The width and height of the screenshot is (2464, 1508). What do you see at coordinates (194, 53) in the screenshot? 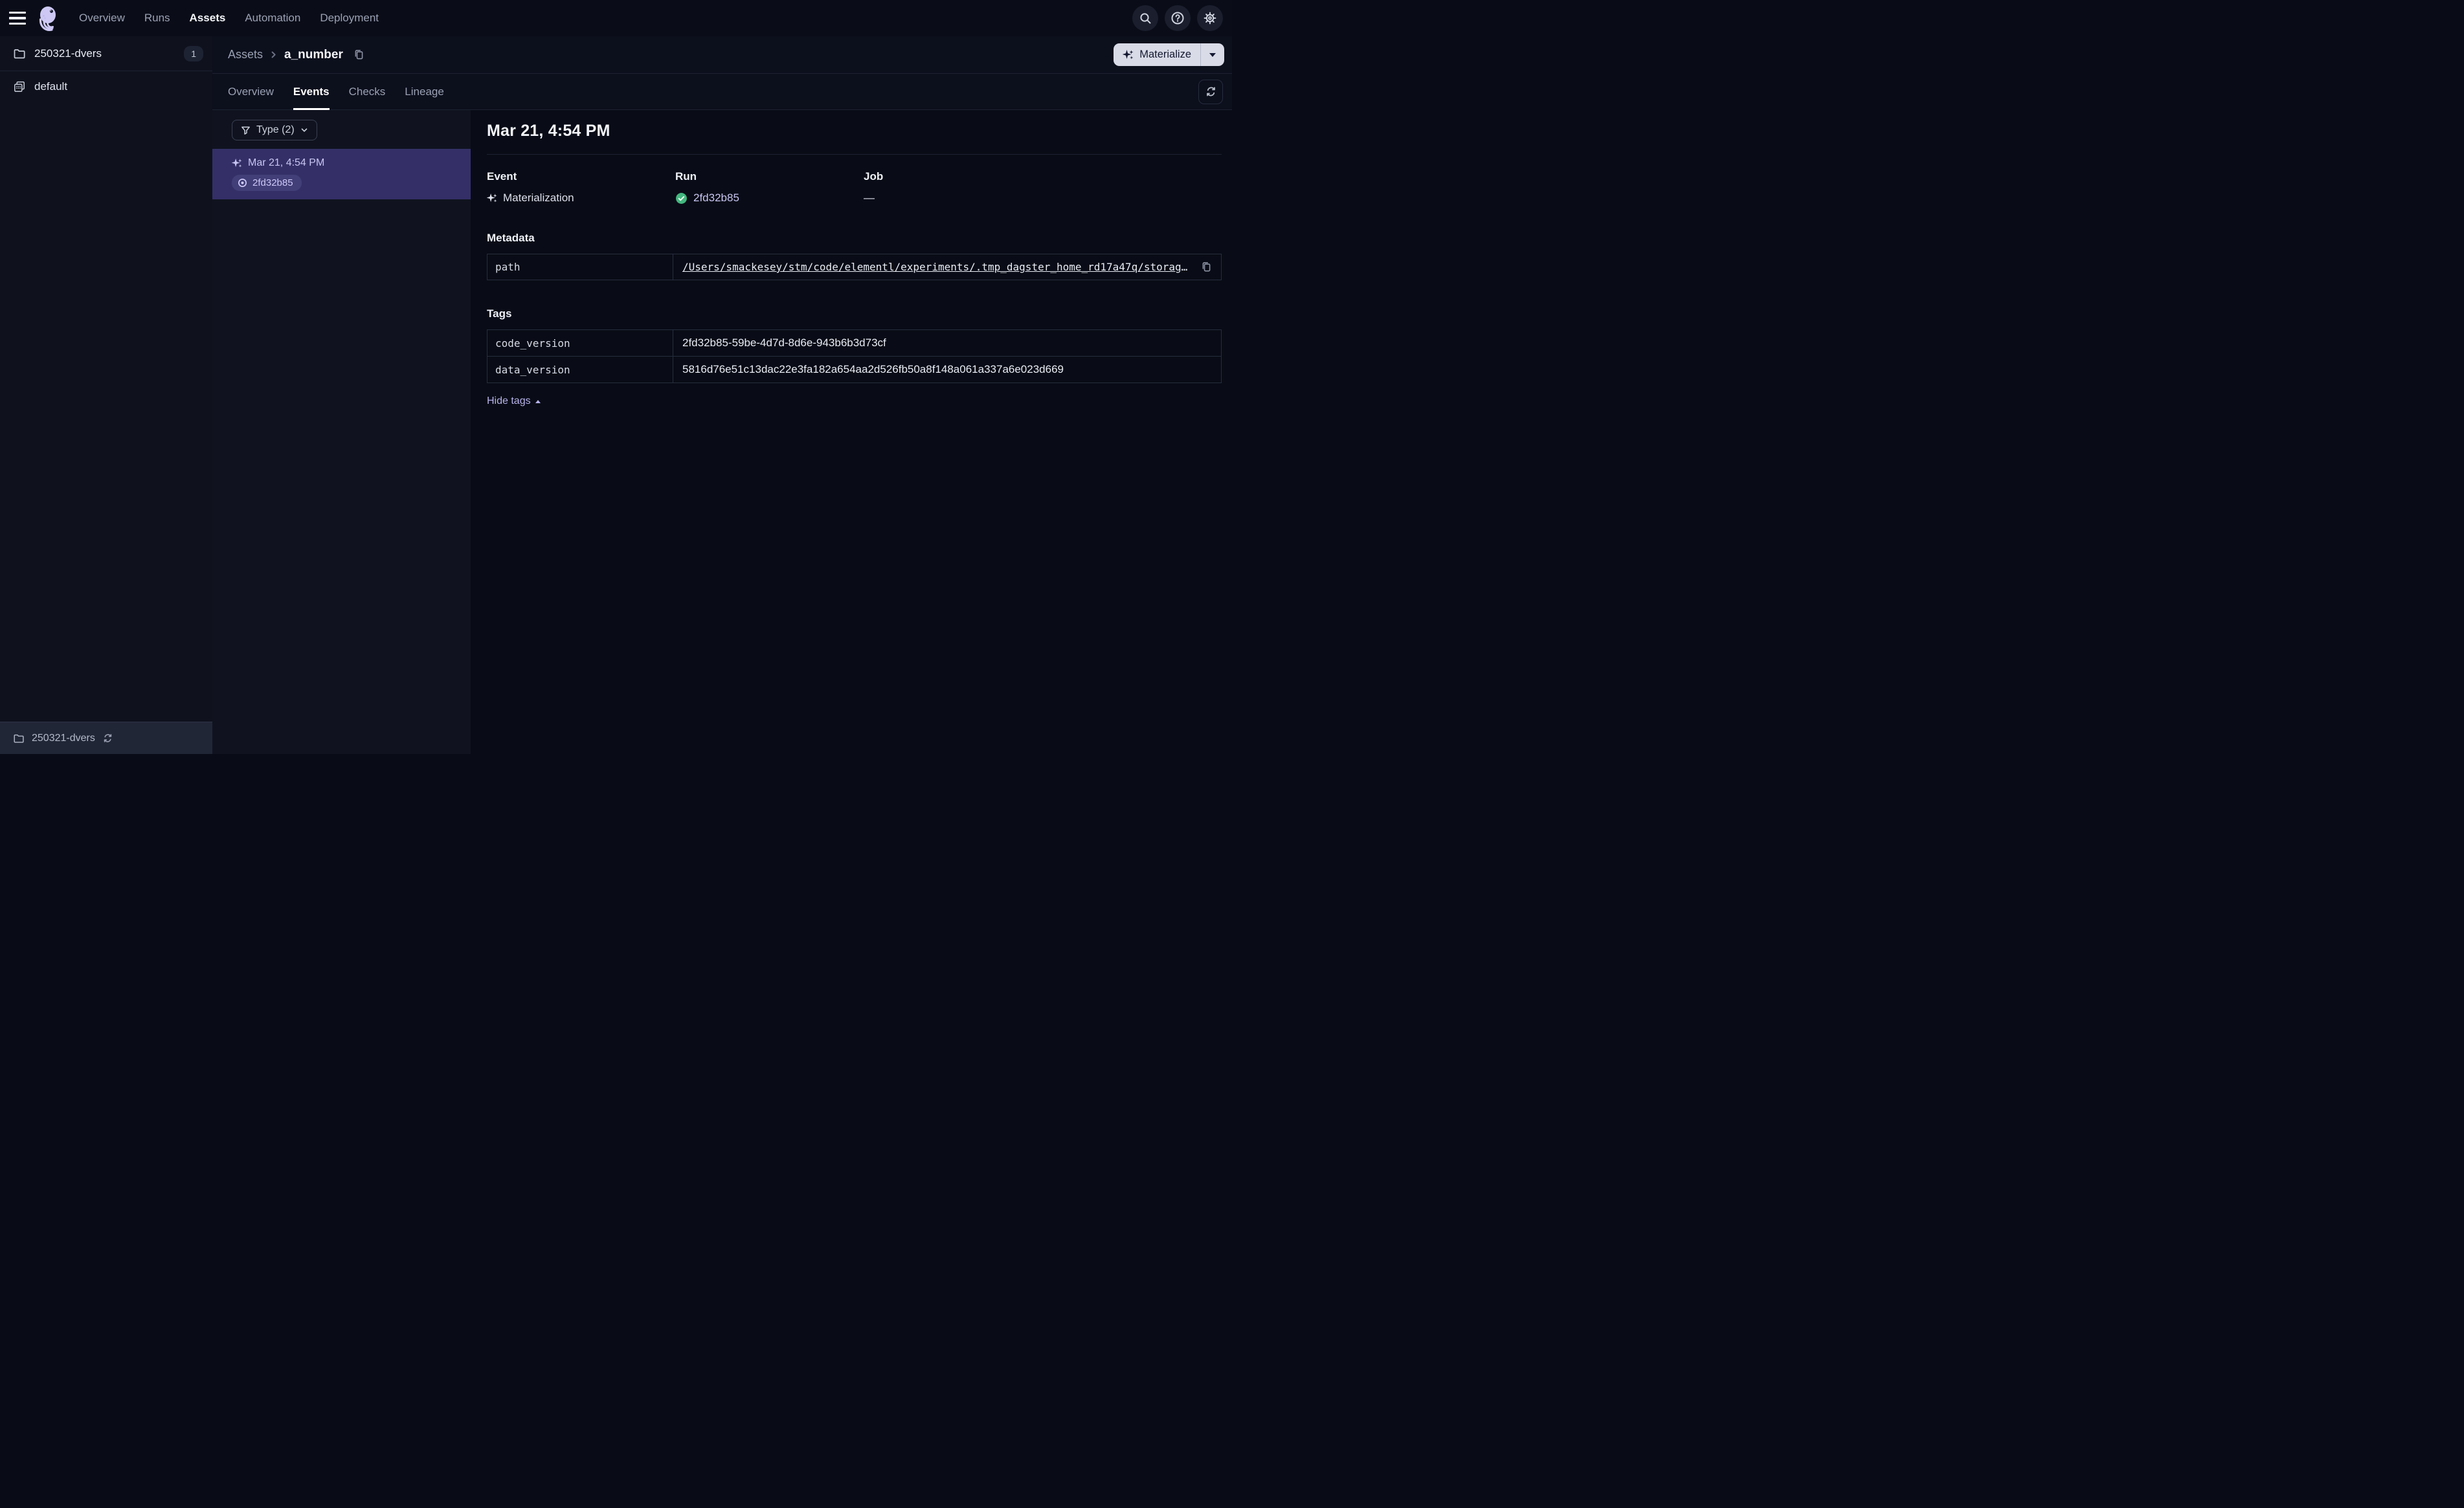
I see `sidebar-group-count-badge: 1` at bounding box center [194, 53].